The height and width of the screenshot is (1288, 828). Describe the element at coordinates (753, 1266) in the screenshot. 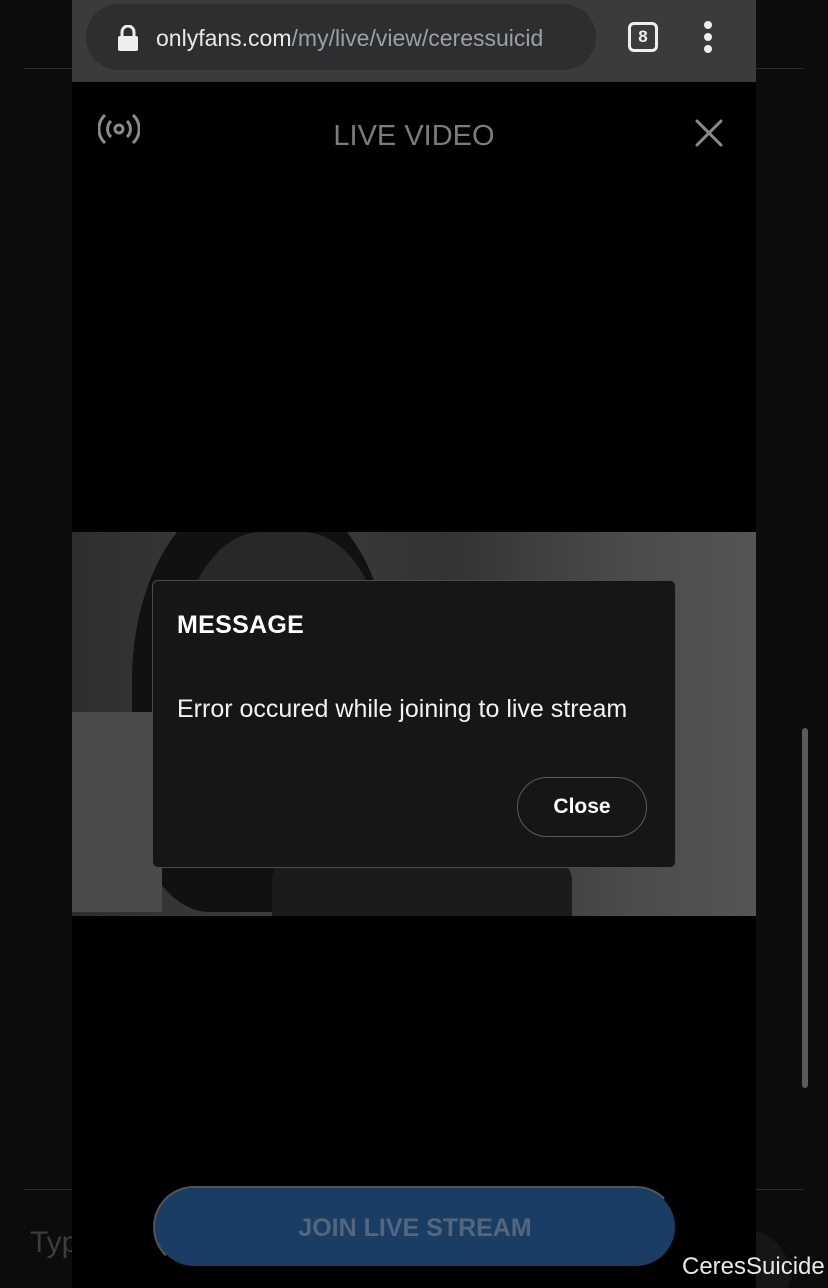

I see `watermark: CeresSuicide` at that location.